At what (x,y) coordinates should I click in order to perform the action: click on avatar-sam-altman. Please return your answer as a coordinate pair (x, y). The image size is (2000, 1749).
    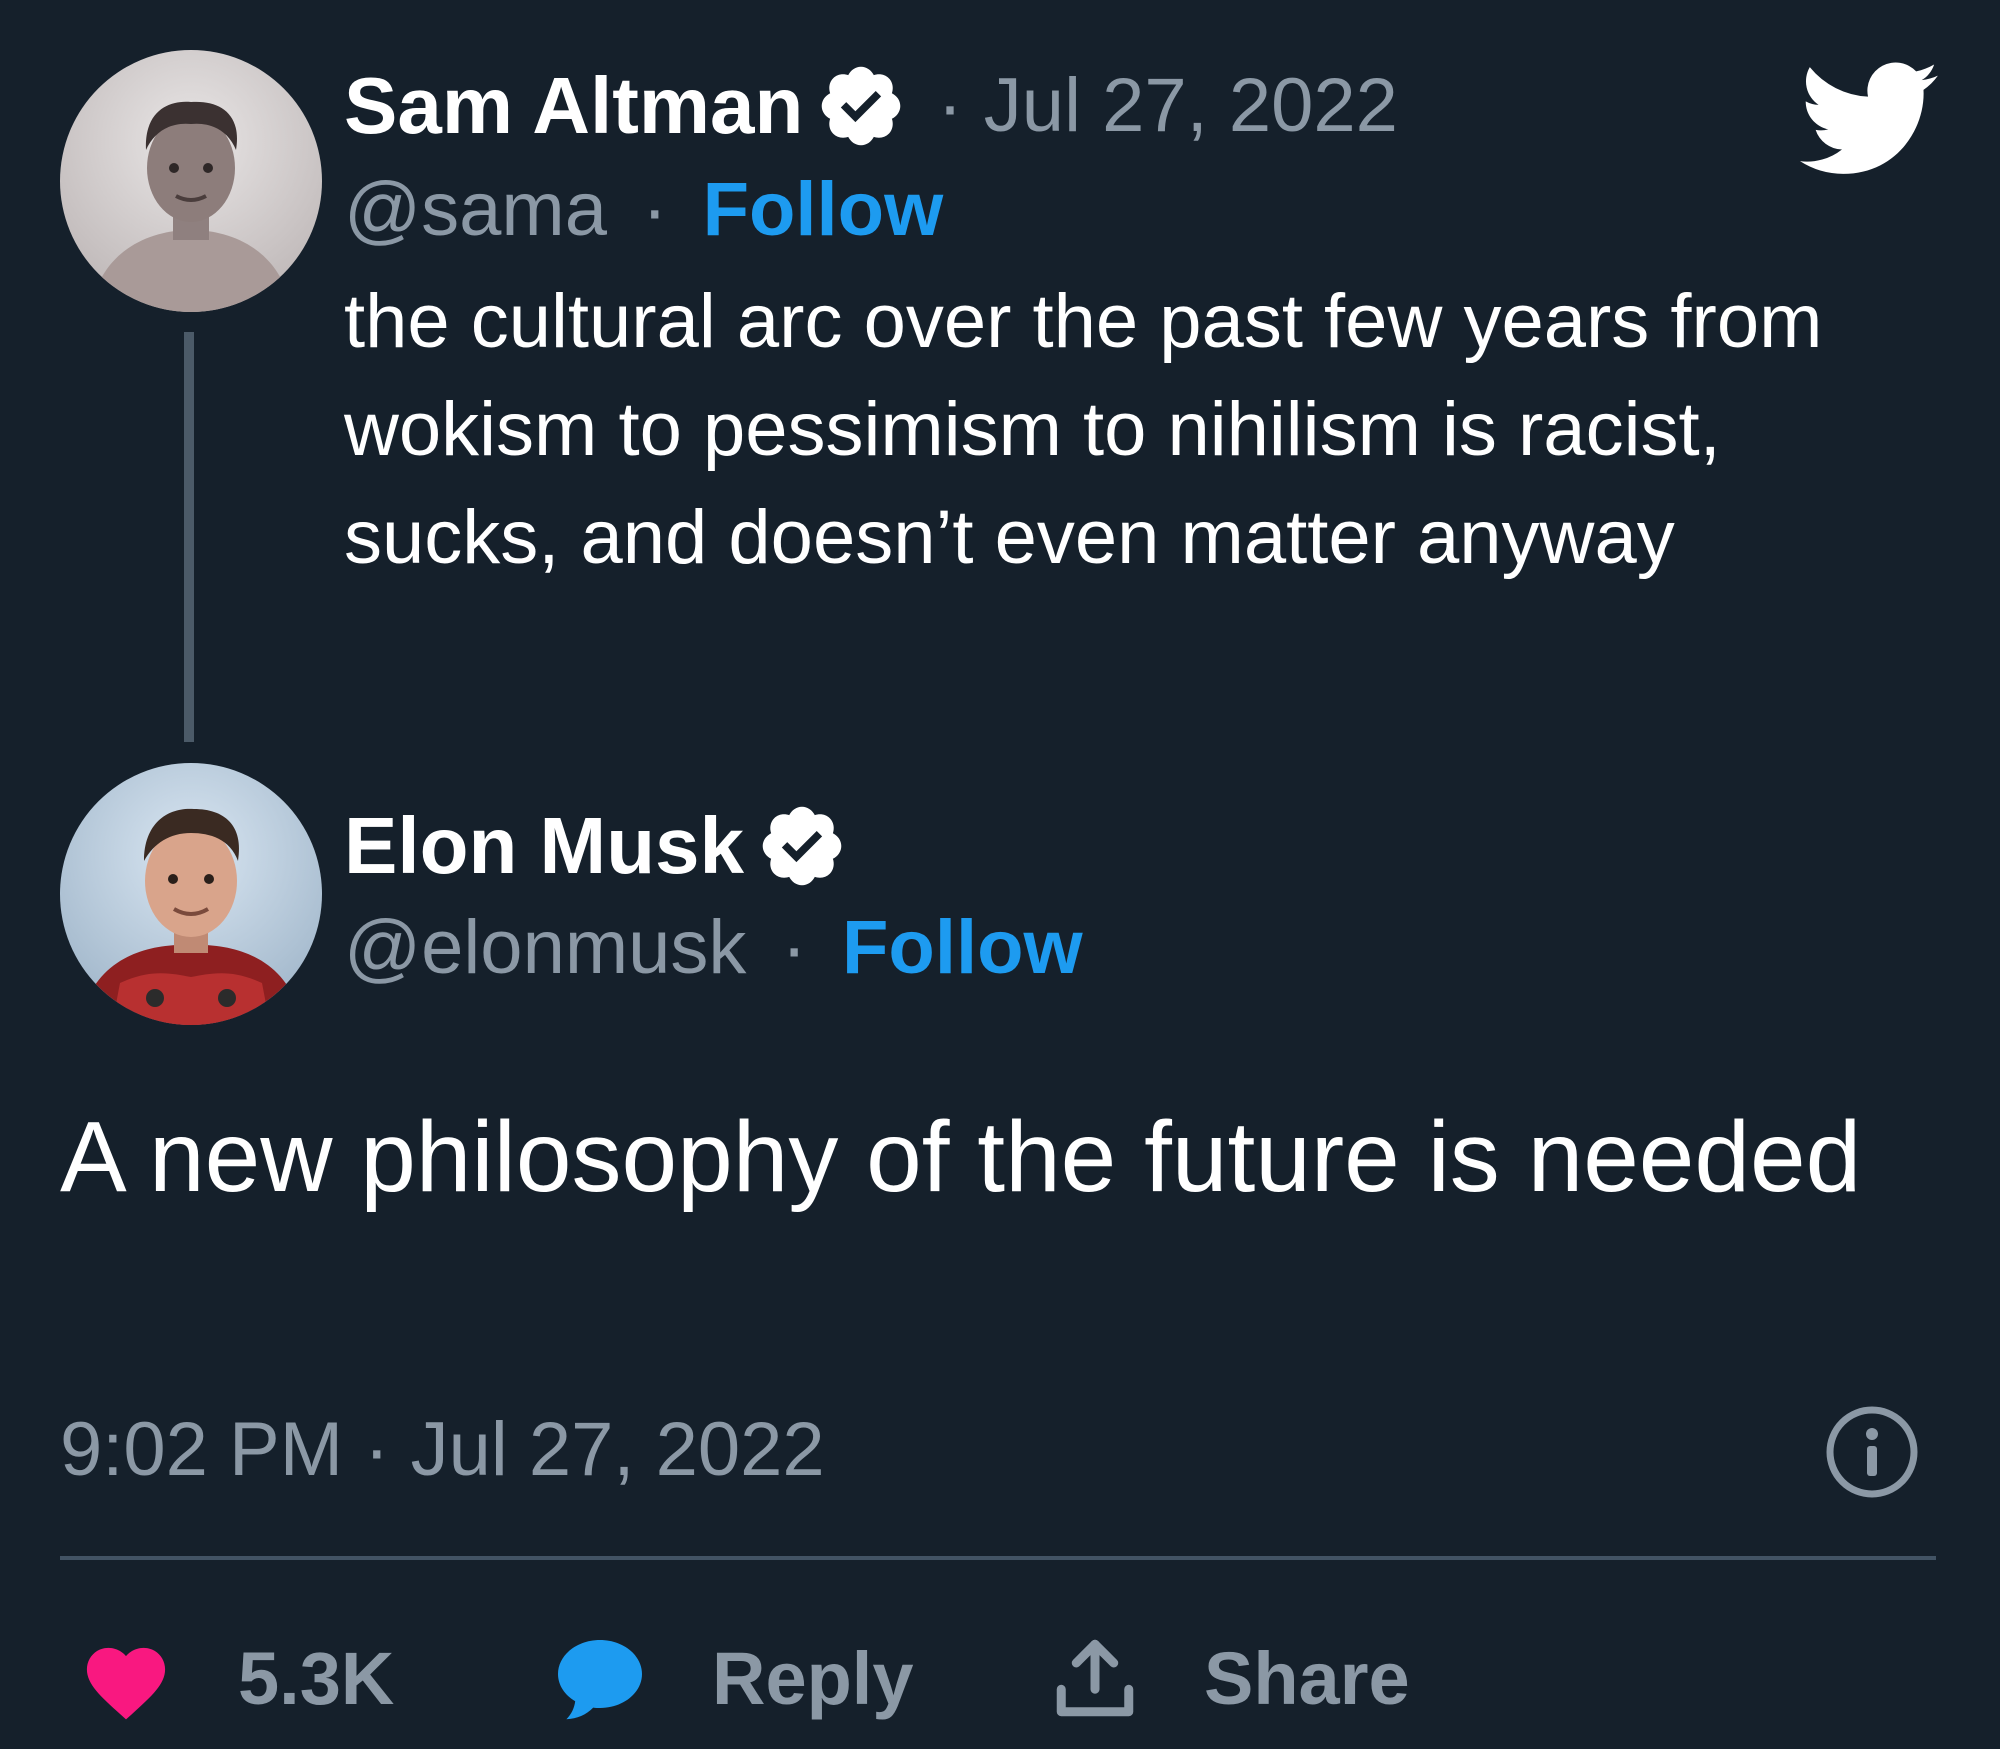
    Looking at the image, I should click on (191, 181).